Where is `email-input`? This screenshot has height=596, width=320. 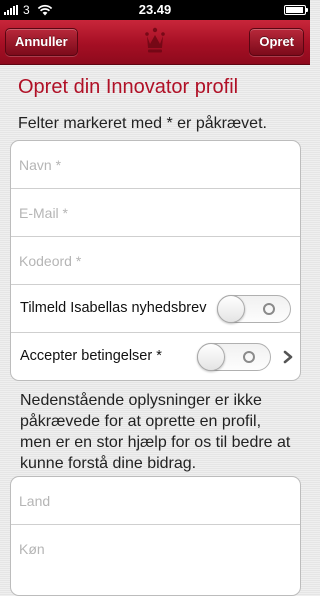
email-input is located at coordinates (154, 212).